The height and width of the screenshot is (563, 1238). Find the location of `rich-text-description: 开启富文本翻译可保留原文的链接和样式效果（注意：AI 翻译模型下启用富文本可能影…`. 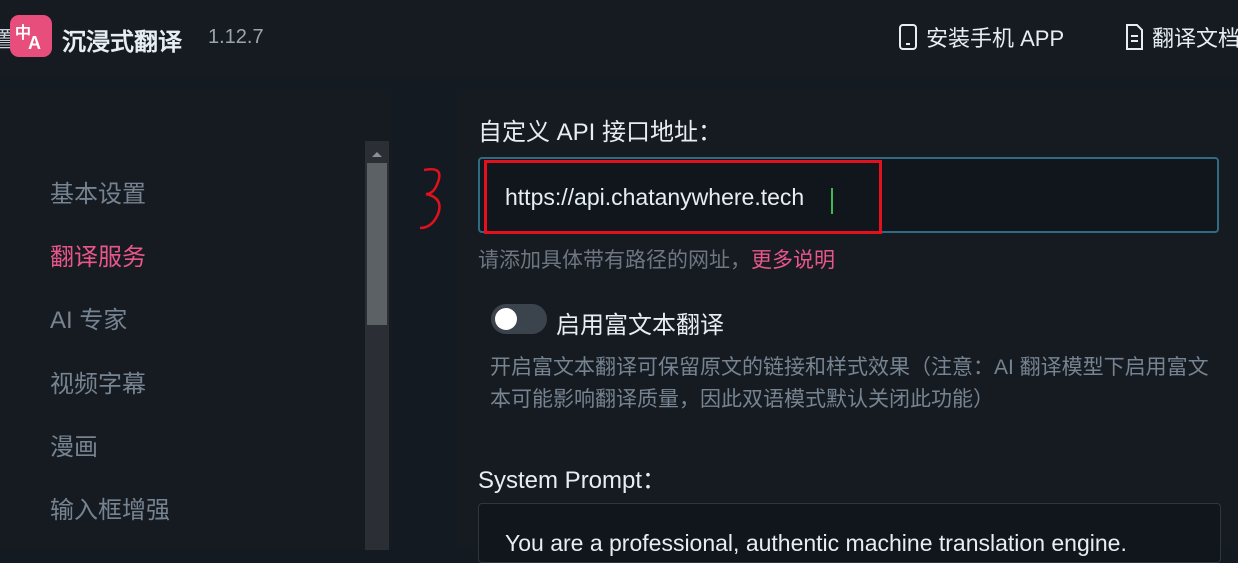

rich-text-description: 开启富文本翻译可保留原文的链接和样式效果（注意：AI 翻译模型下启用富文本可能影… is located at coordinates (849, 383).